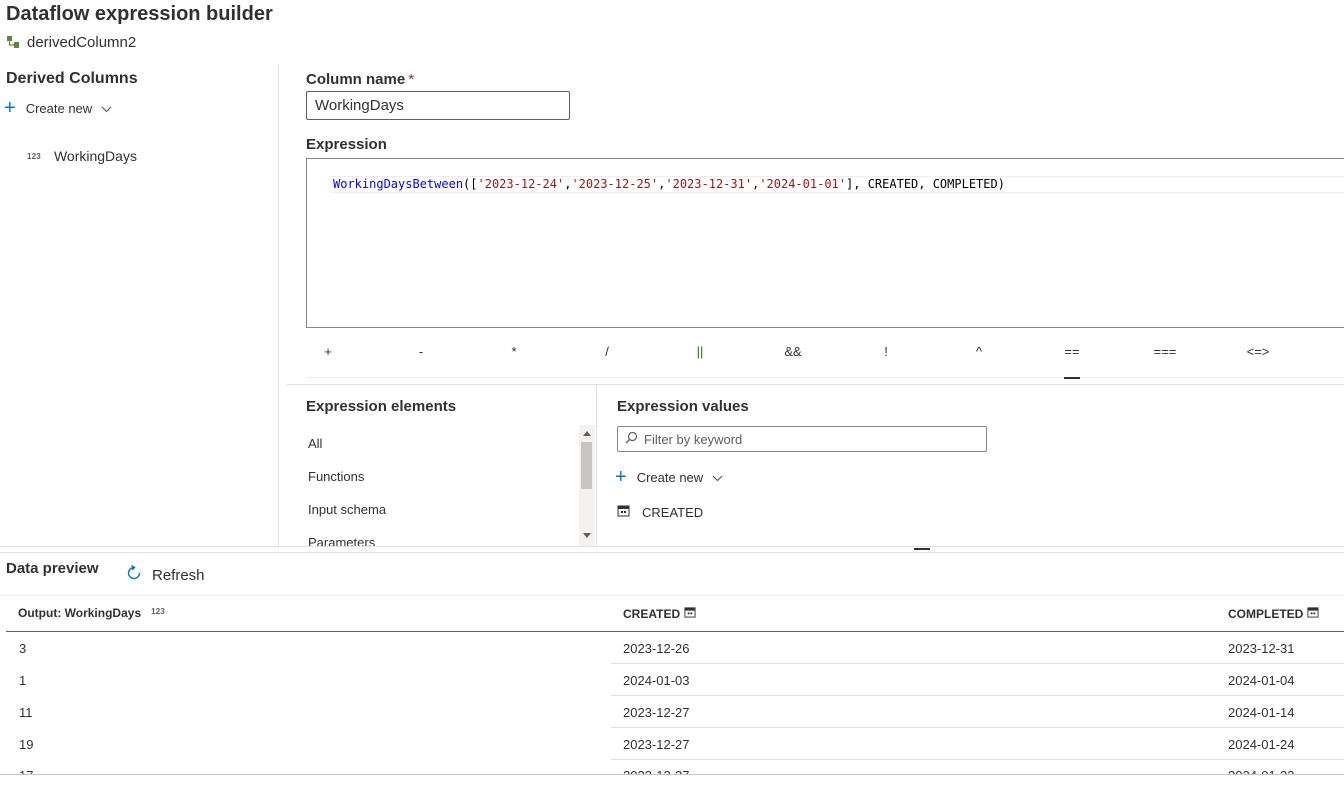  I want to click on element-item-parameters: Parameters, so click(341, 540).